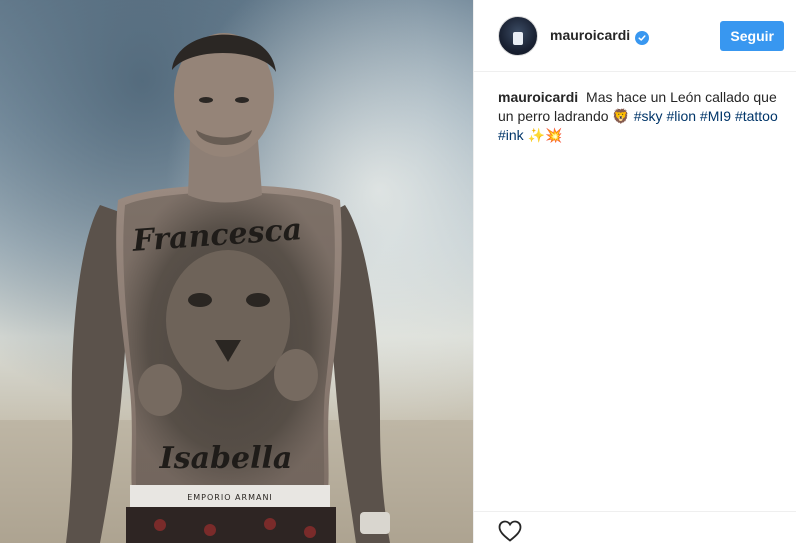 This screenshot has width=796, height=547. I want to click on hashtag-mi9: #MI9, so click(715, 116).